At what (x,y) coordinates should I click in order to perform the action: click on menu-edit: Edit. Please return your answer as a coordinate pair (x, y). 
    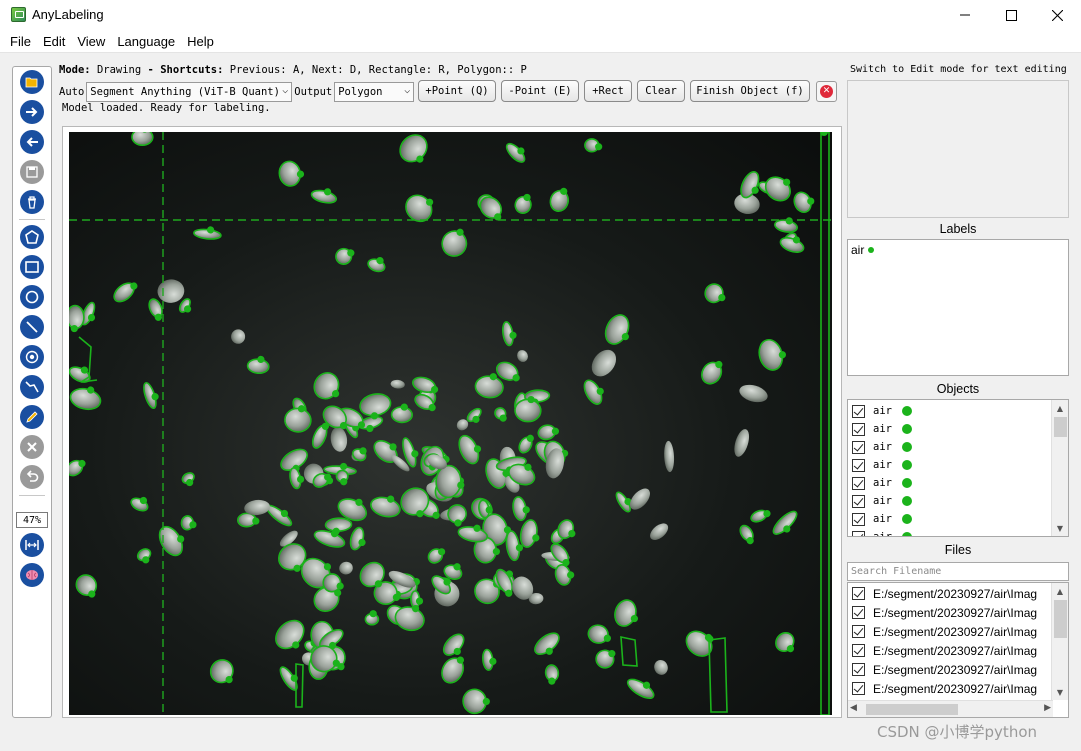
    Looking at the image, I should click on (54, 41).